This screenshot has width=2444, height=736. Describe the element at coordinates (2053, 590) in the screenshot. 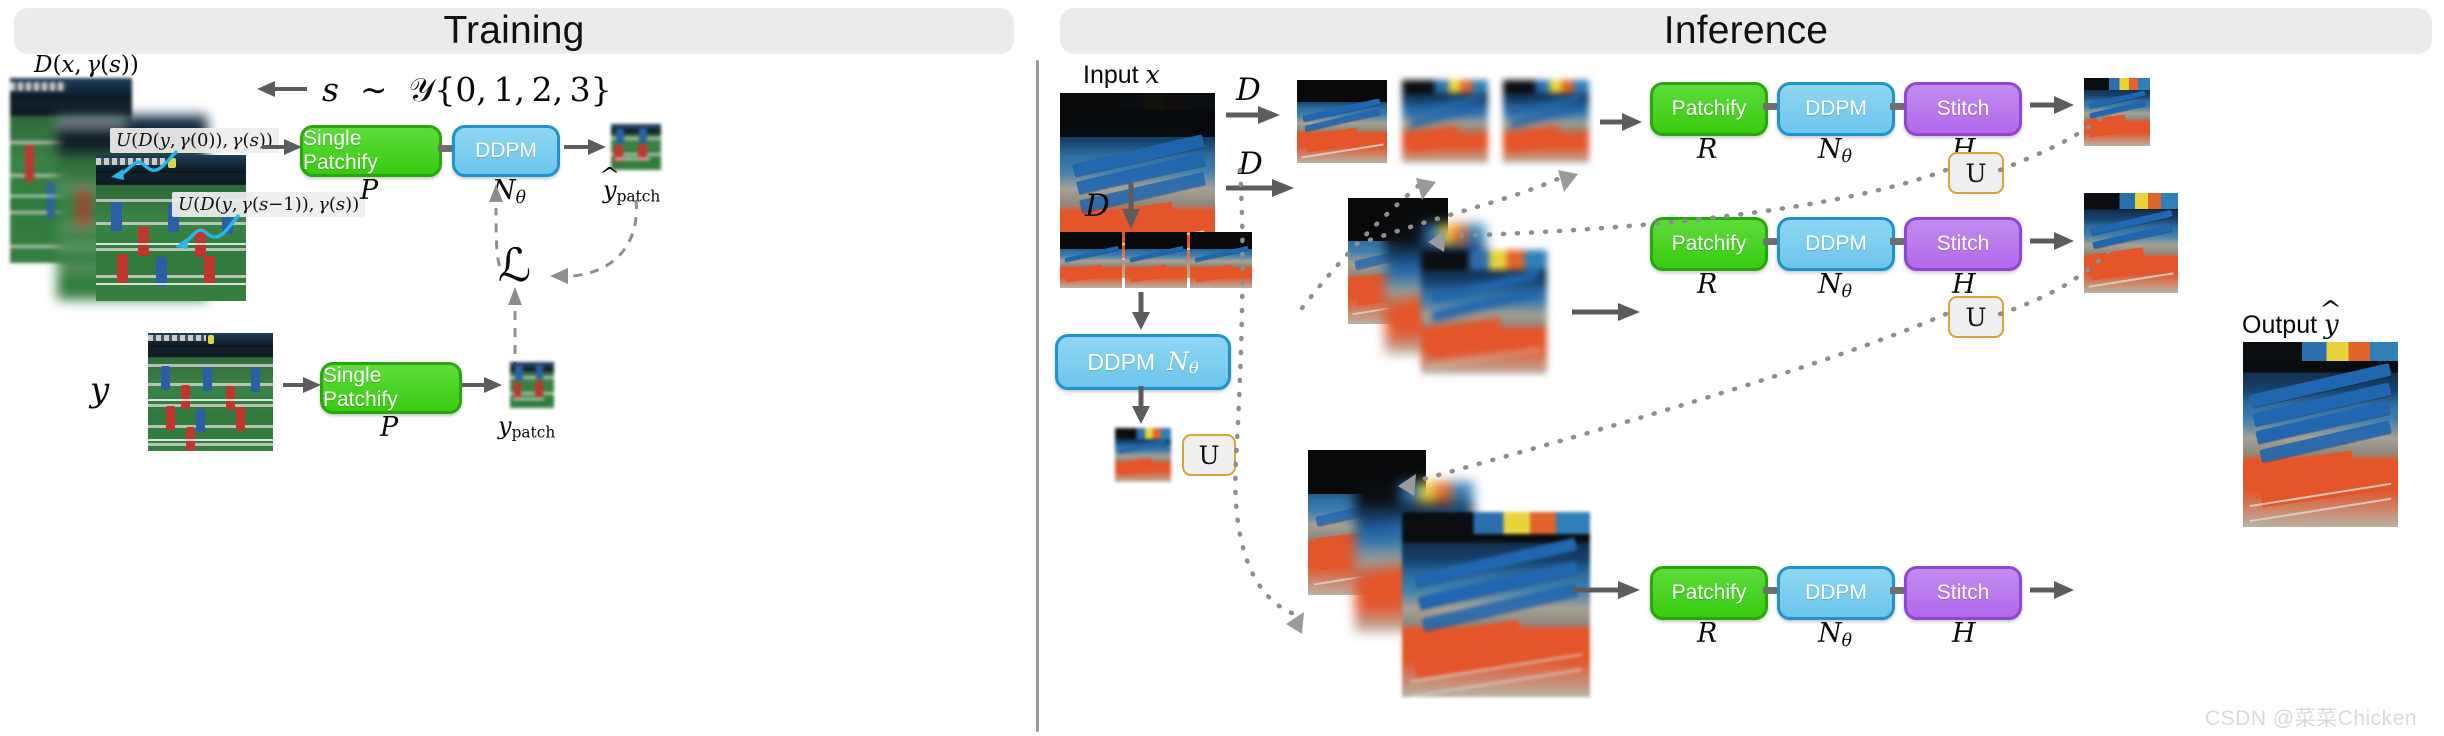

I see `inference-arrow-row3-to-output` at that location.